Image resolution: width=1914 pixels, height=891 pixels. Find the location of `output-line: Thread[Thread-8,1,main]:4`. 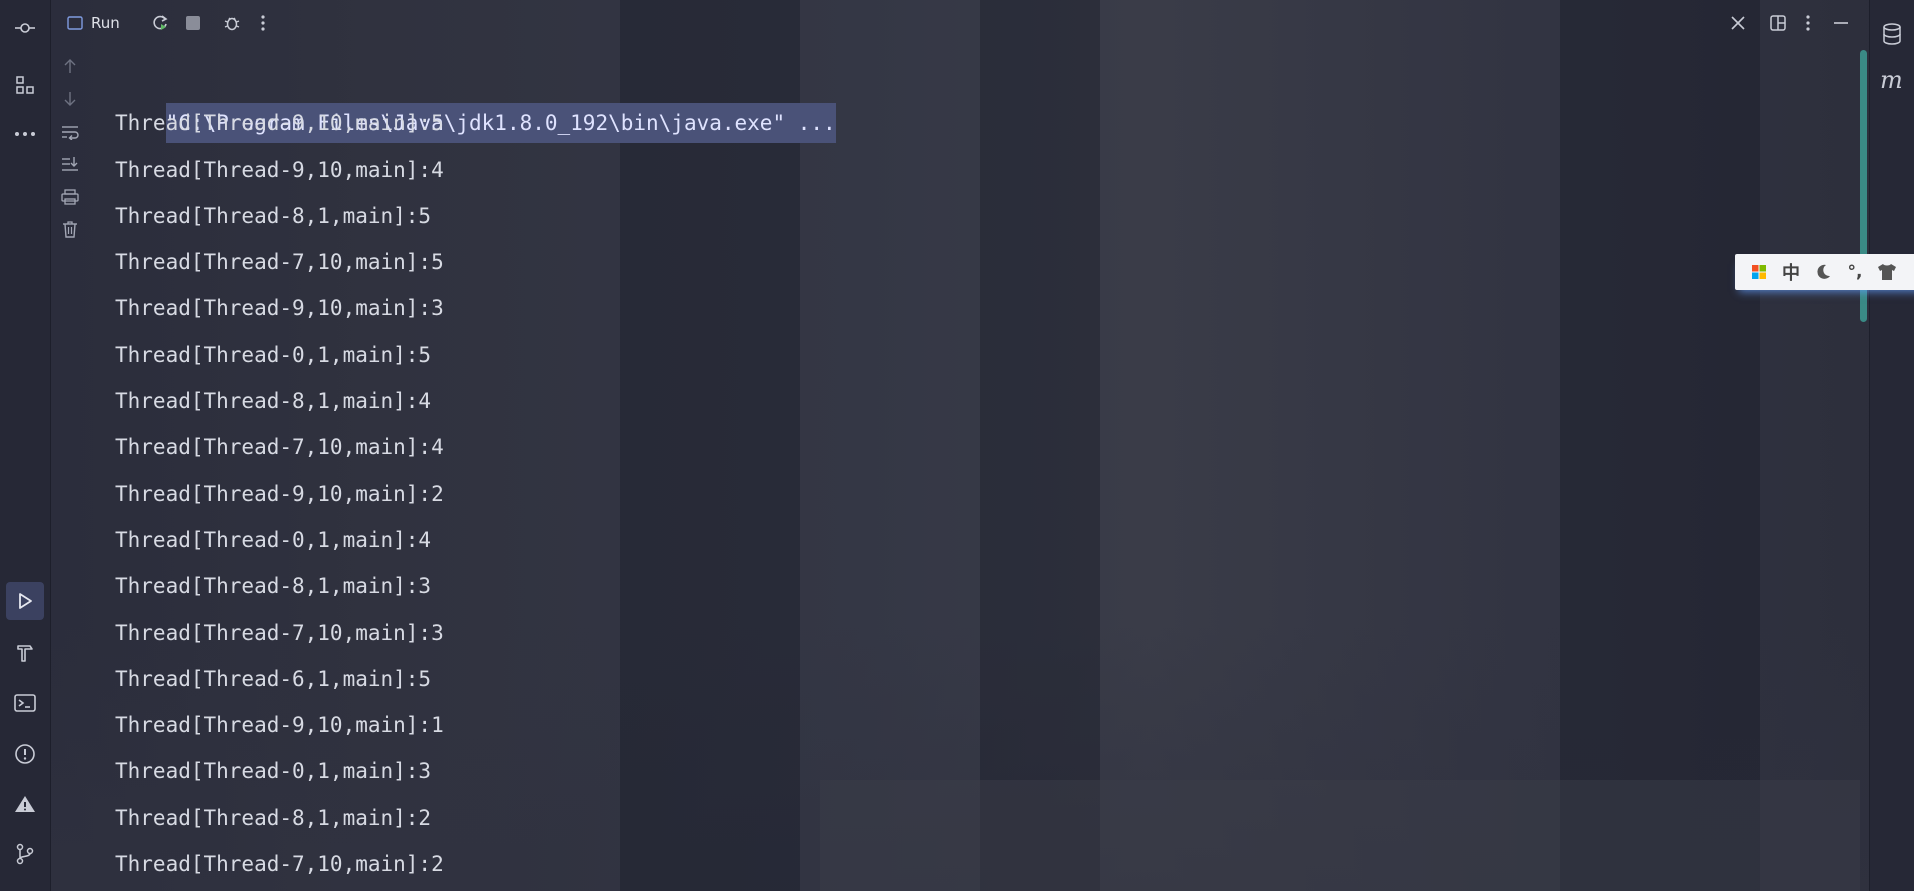

output-line: Thread[Thread-8,1,main]:4 is located at coordinates (273, 401).